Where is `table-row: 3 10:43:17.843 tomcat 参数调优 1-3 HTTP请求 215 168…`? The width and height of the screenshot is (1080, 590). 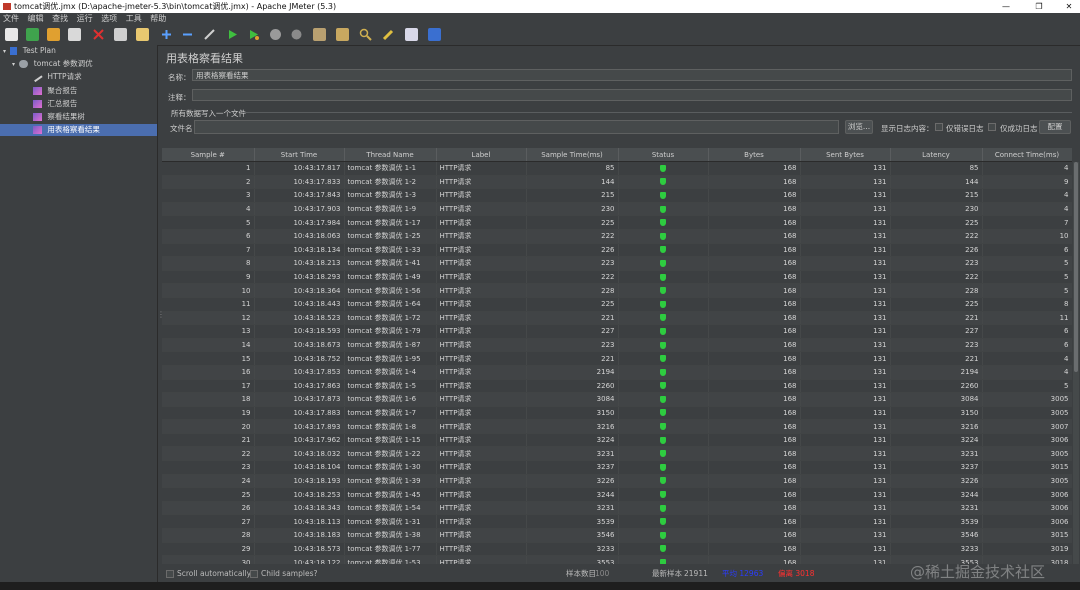 table-row: 3 10:43:17.843 tomcat 参数调优 1-3 HTTP请求 215 168… is located at coordinates (617, 195).